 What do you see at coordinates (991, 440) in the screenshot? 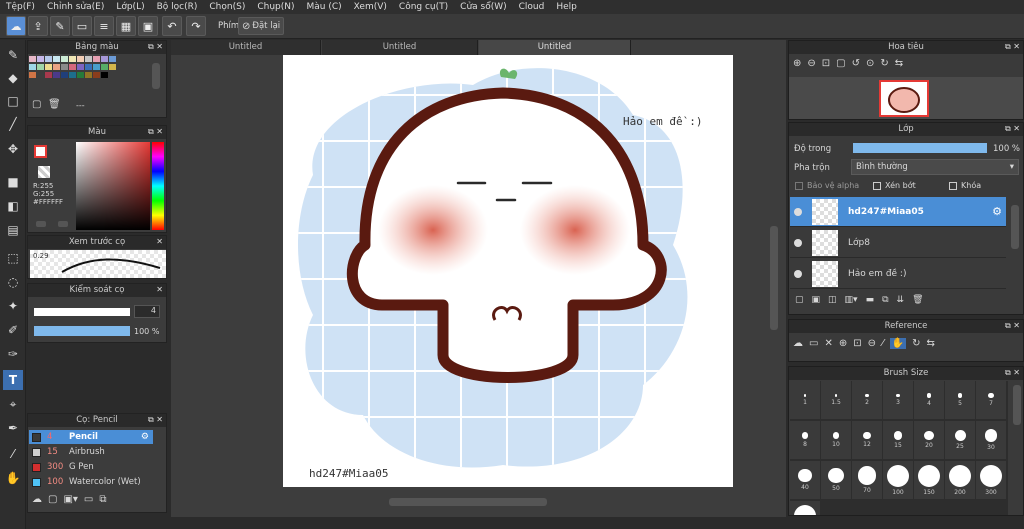
I see `brush-size-option: 30` at bounding box center [991, 440].